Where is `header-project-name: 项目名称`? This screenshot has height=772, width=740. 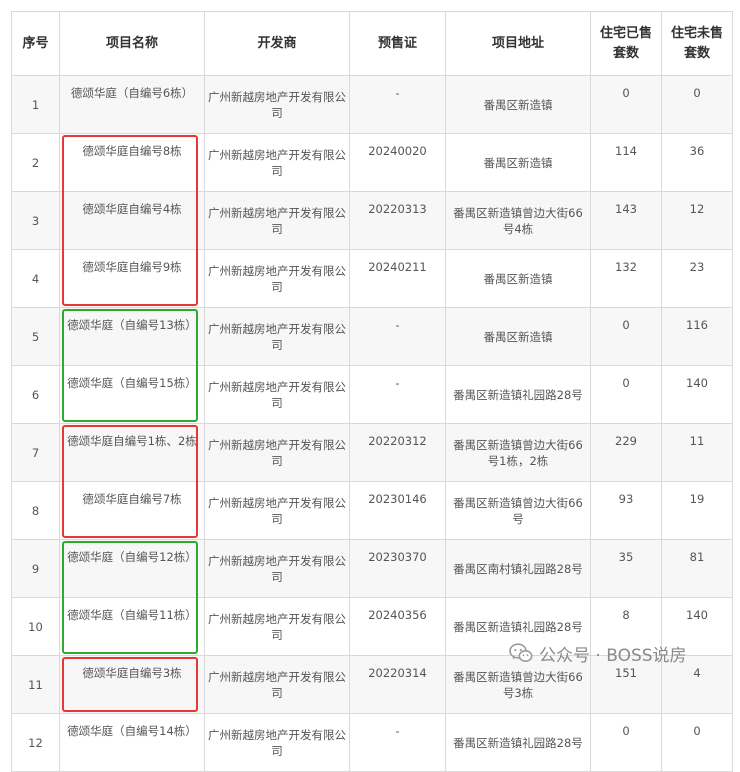 header-project-name: 项目名称 is located at coordinates (132, 43).